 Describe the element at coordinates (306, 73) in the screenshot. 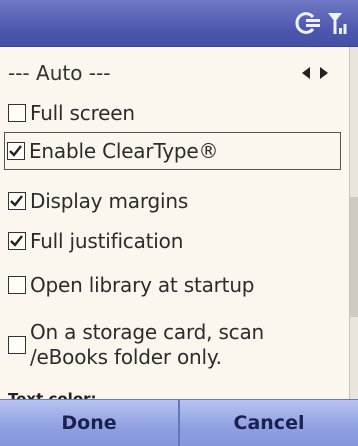

I see `arrow-left-icon` at that location.